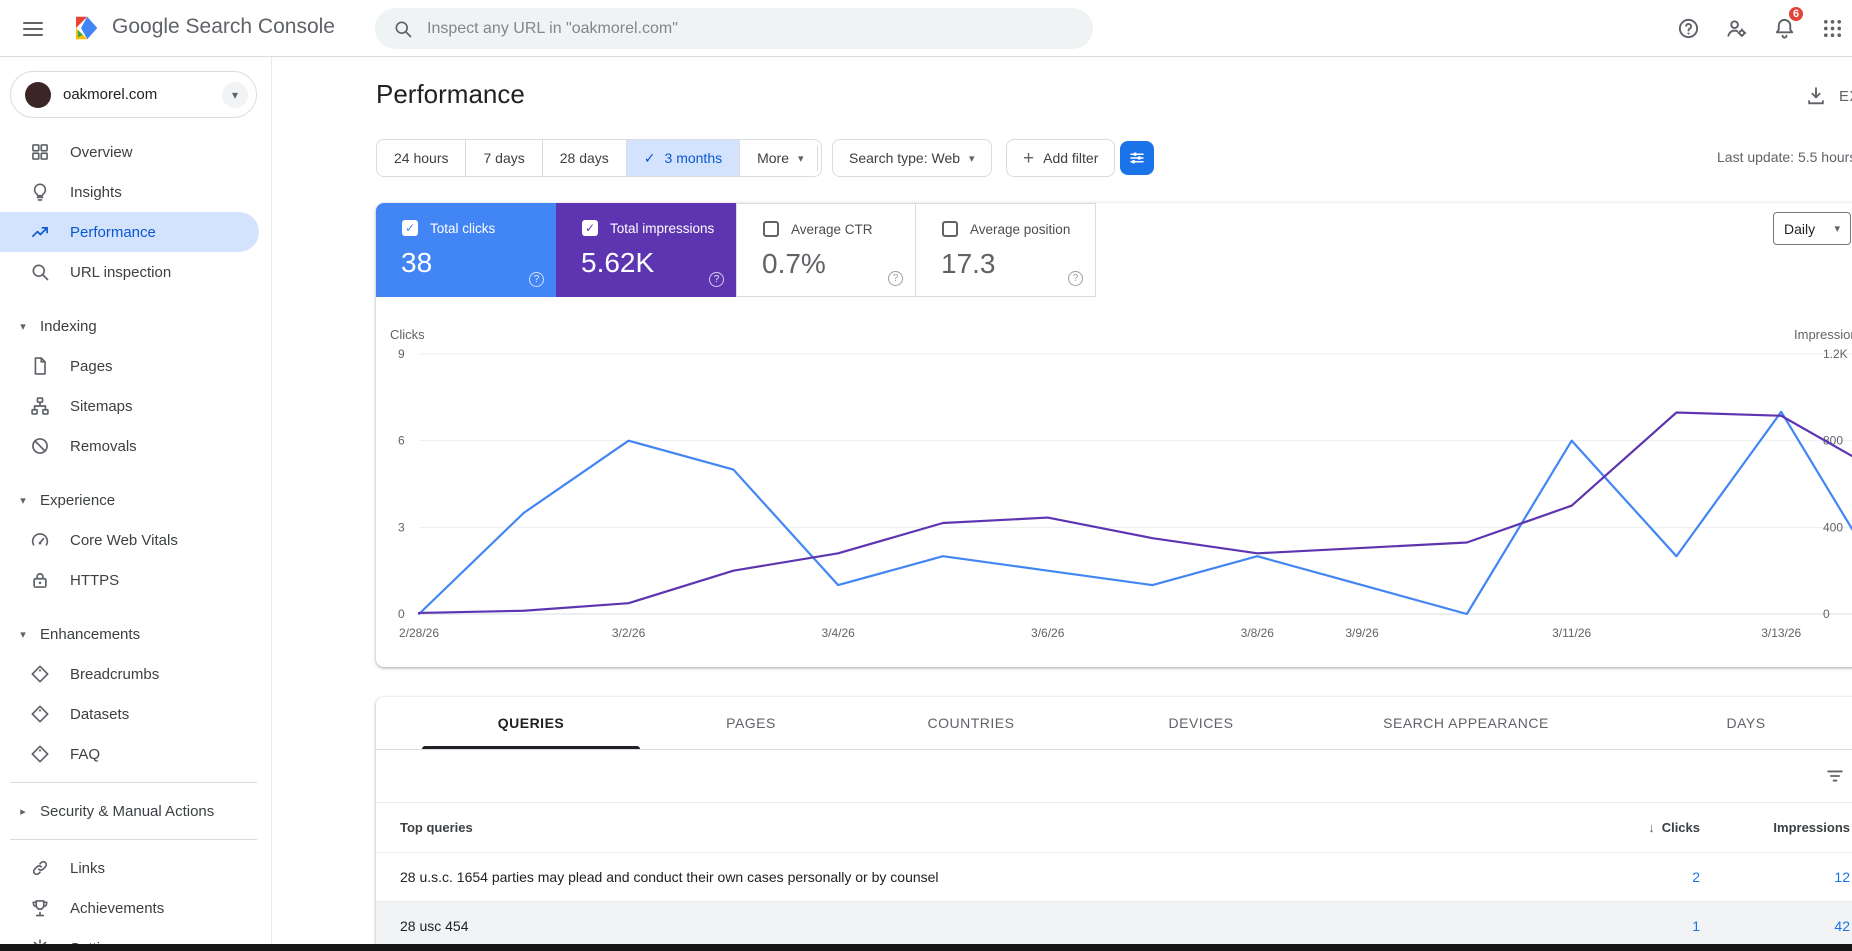 The image size is (1852, 951). I want to click on impressions-header: Impressions, so click(1775, 827).